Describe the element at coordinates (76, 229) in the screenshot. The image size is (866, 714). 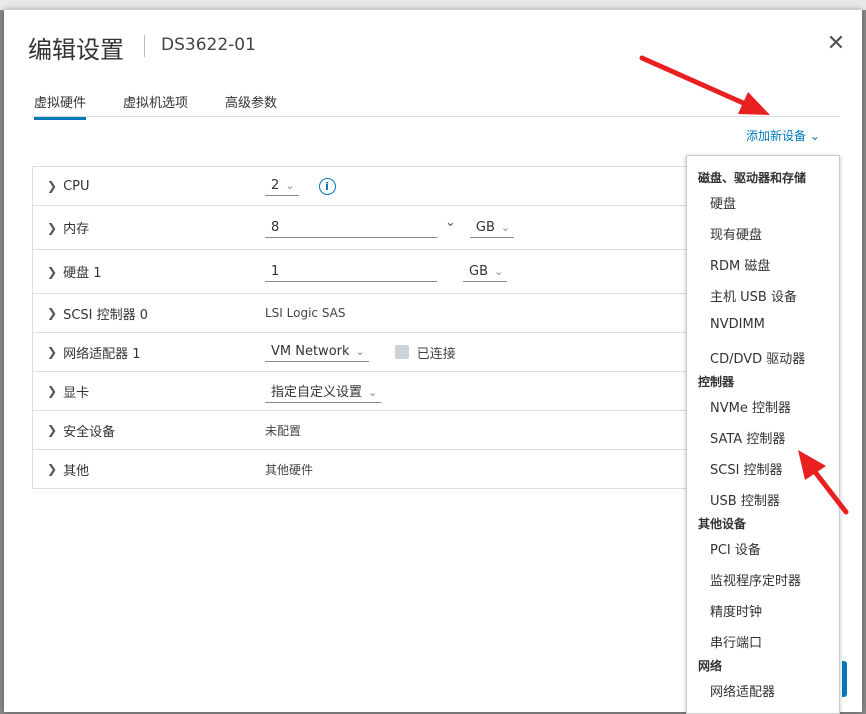
I see `memory-label: 内存` at that location.